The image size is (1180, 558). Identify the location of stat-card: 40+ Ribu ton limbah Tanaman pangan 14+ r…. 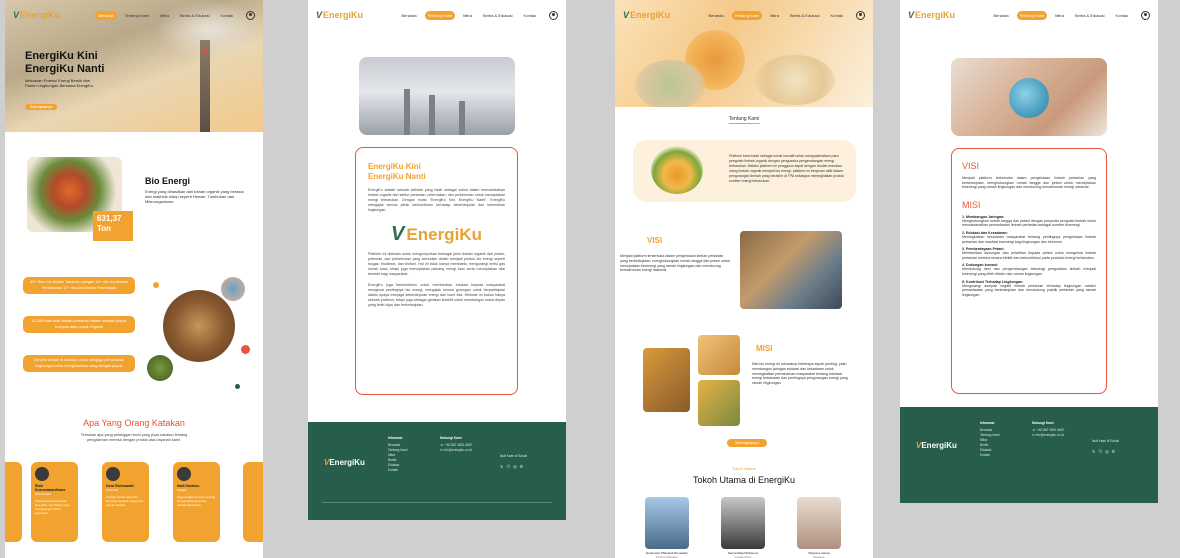
(79, 285).